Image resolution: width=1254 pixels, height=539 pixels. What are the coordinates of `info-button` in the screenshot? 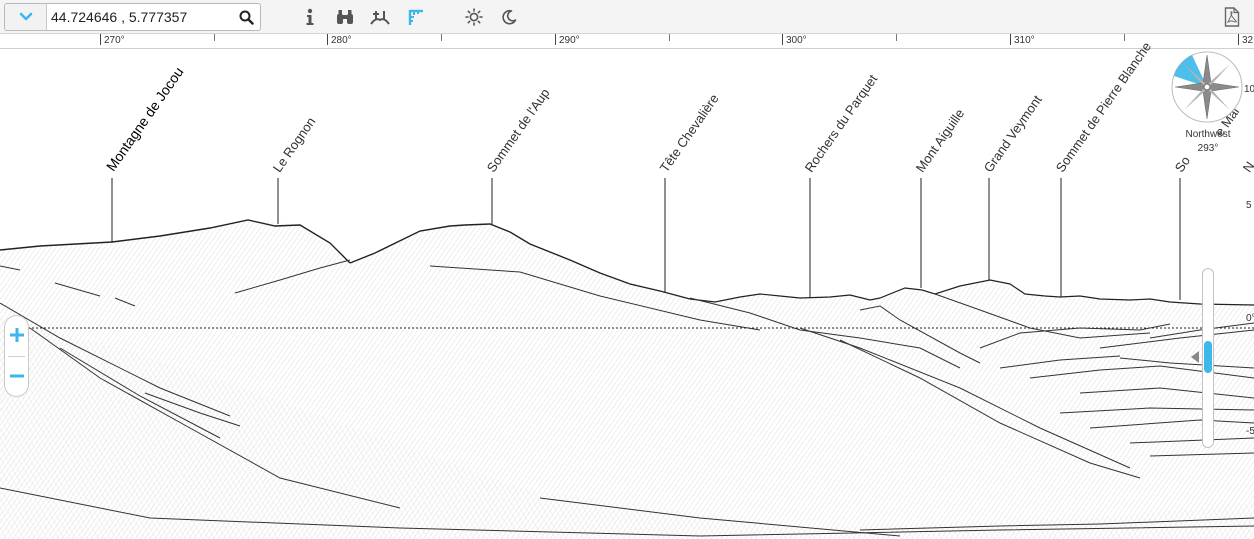 It's located at (310, 17).